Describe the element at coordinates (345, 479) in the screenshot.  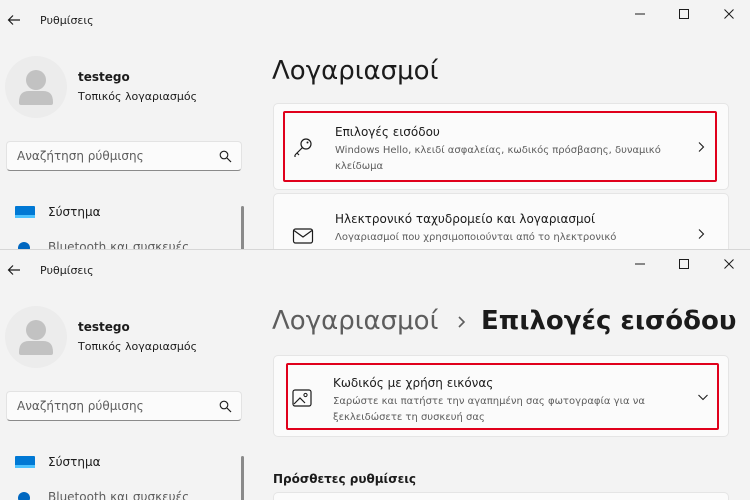
I see `section-heading: Πρόσθετες ρυθμίσεις` at that location.